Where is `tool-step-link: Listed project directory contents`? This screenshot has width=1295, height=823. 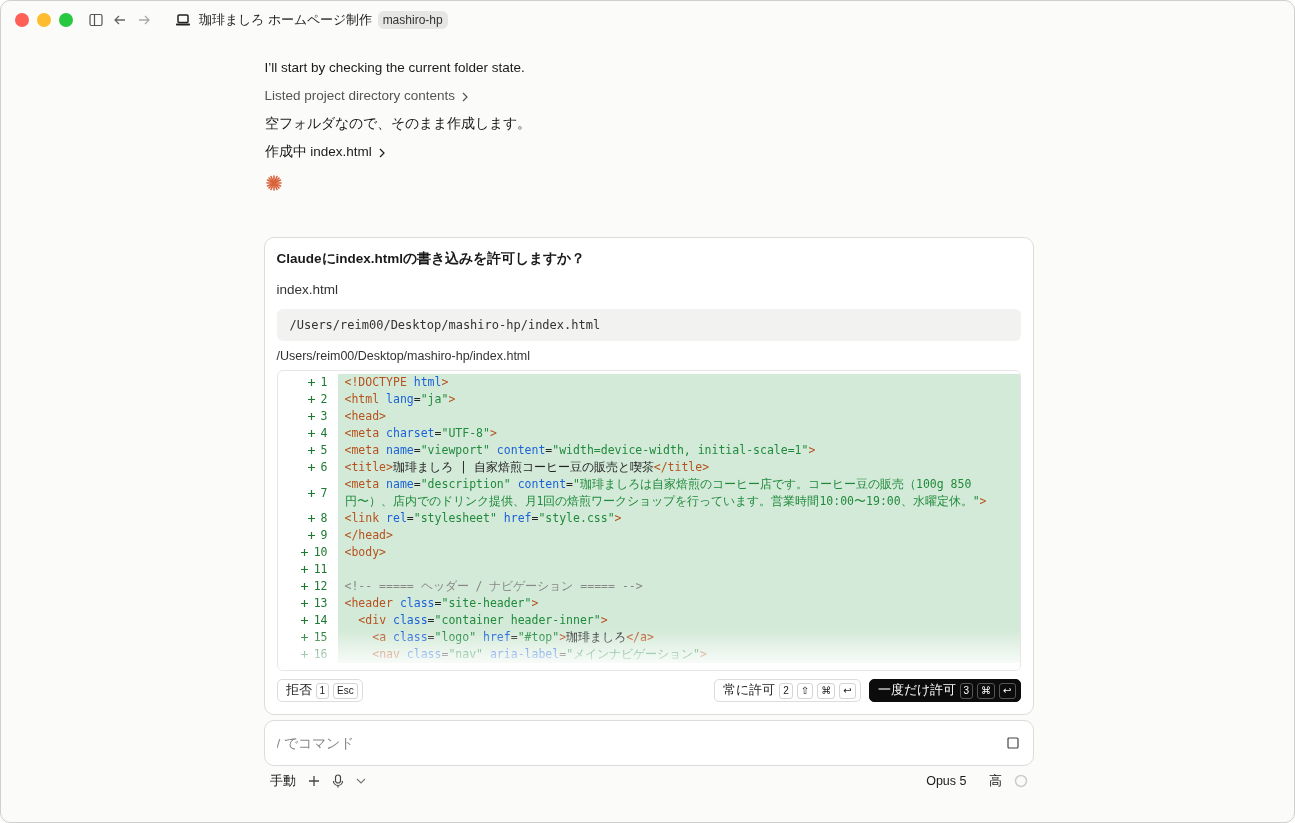 tool-step-link: Listed project directory contents is located at coordinates (367, 101).